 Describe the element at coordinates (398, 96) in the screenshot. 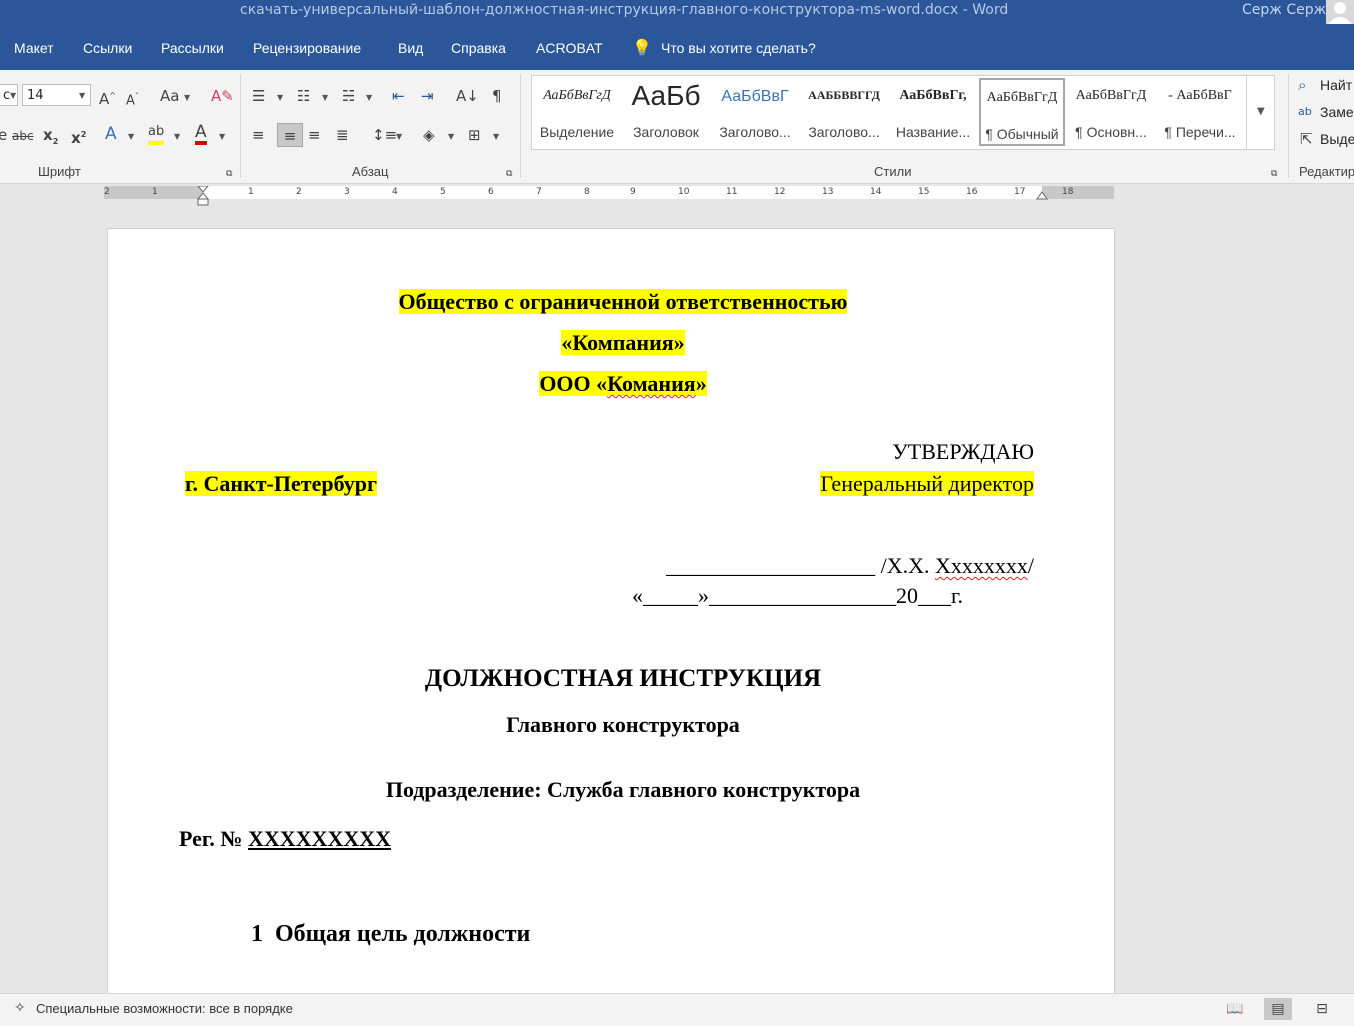

I see `decrease-indent-icon: ⇤` at that location.